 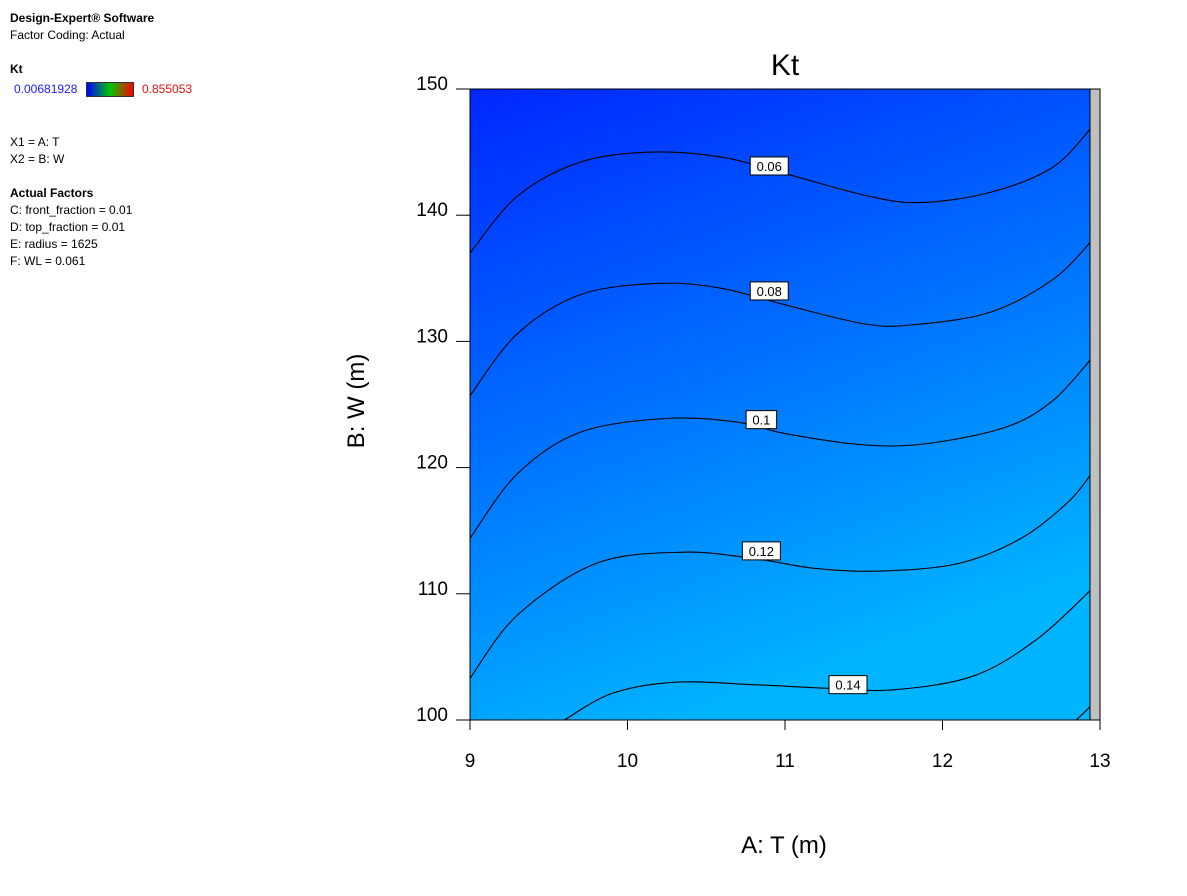 I want to click on x-tick-label-2: 11, so click(x=785, y=761).